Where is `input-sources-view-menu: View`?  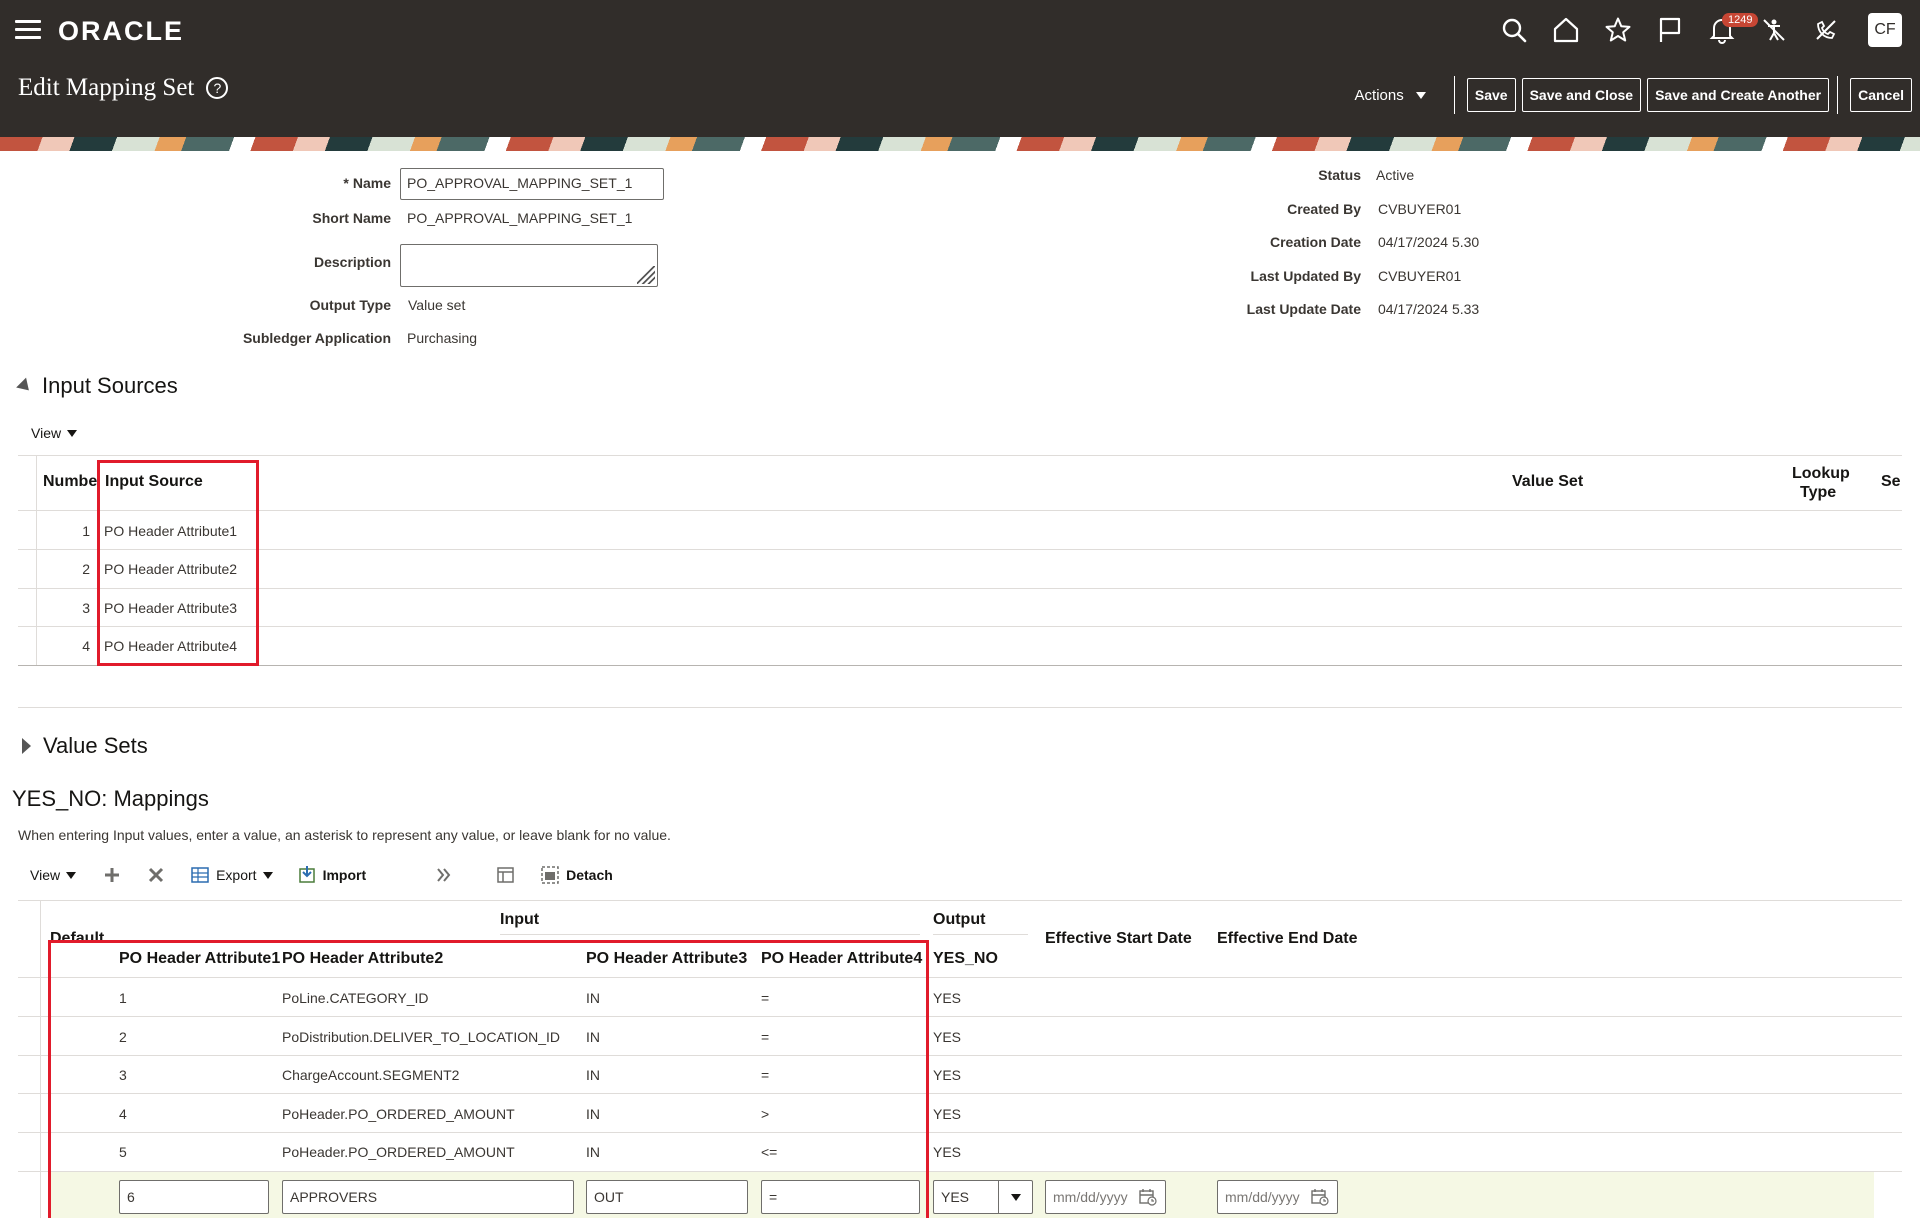
input-sources-view-menu: View is located at coordinates (54, 433).